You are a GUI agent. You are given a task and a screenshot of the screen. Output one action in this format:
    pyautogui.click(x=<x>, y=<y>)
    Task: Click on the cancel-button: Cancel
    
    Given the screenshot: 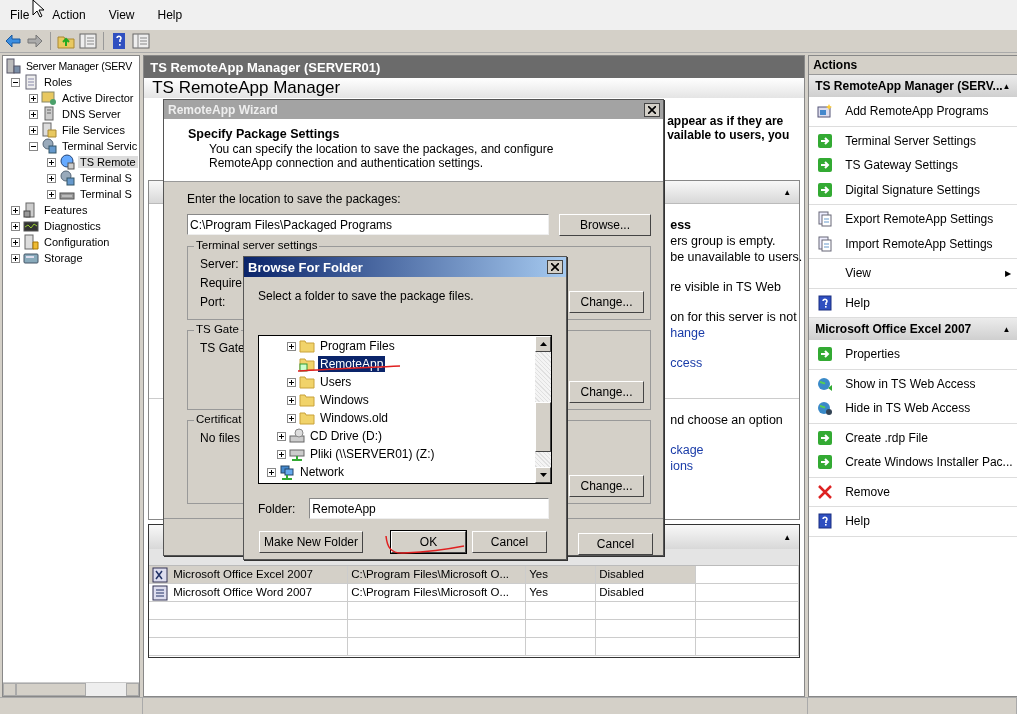 What is the action you would take?
    pyautogui.click(x=615, y=544)
    